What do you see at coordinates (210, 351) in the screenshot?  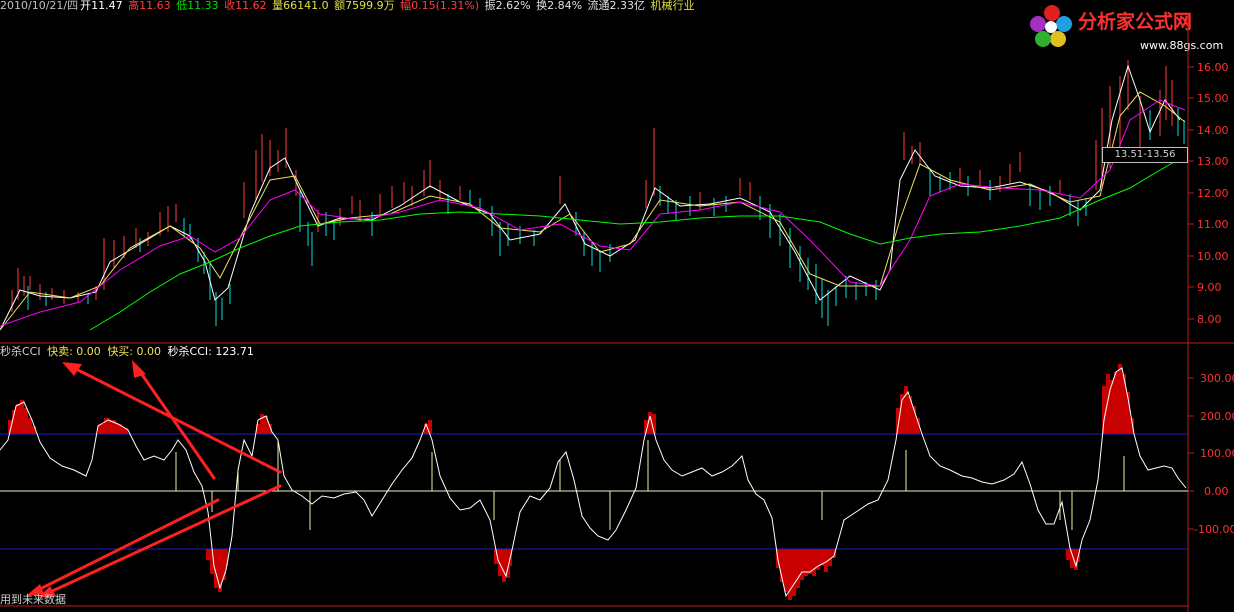 I see `cci-legend-value: 秒杀CCI: 123.71` at bounding box center [210, 351].